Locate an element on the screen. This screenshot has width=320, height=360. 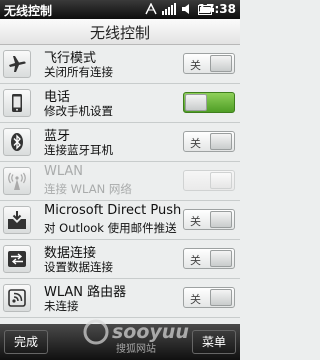
watermark-brand: sooyuu is located at coordinates (150, 332).